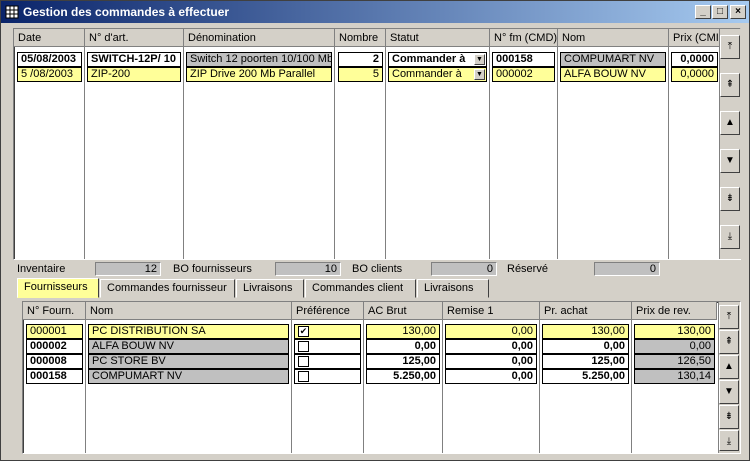 The height and width of the screenshot is (461, 750). Describe the element at coordinates (134, 38) in the screenshot. I see `col-art: N° d'art.` at that location.